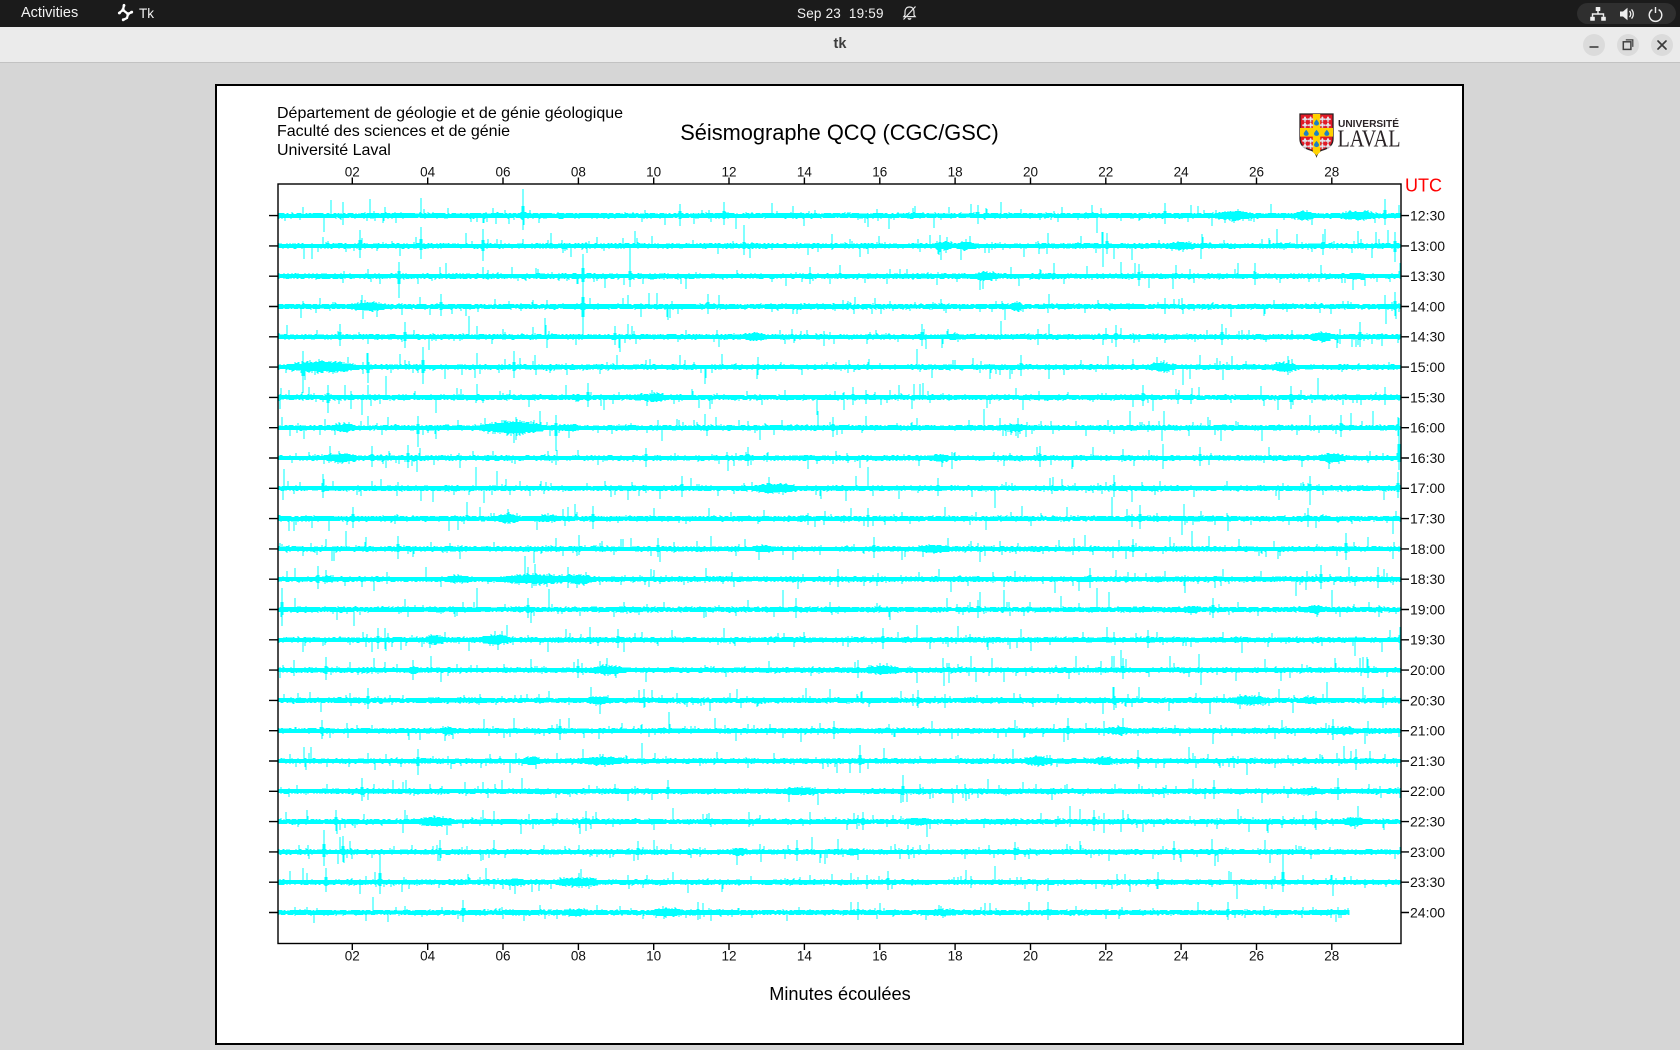 This screenshot has width=1680, height=1050. What do you see at coordinates (1427, 246) in the screenshot?
I see `svg-text: 13:00` at bounding box center [1427, 246].